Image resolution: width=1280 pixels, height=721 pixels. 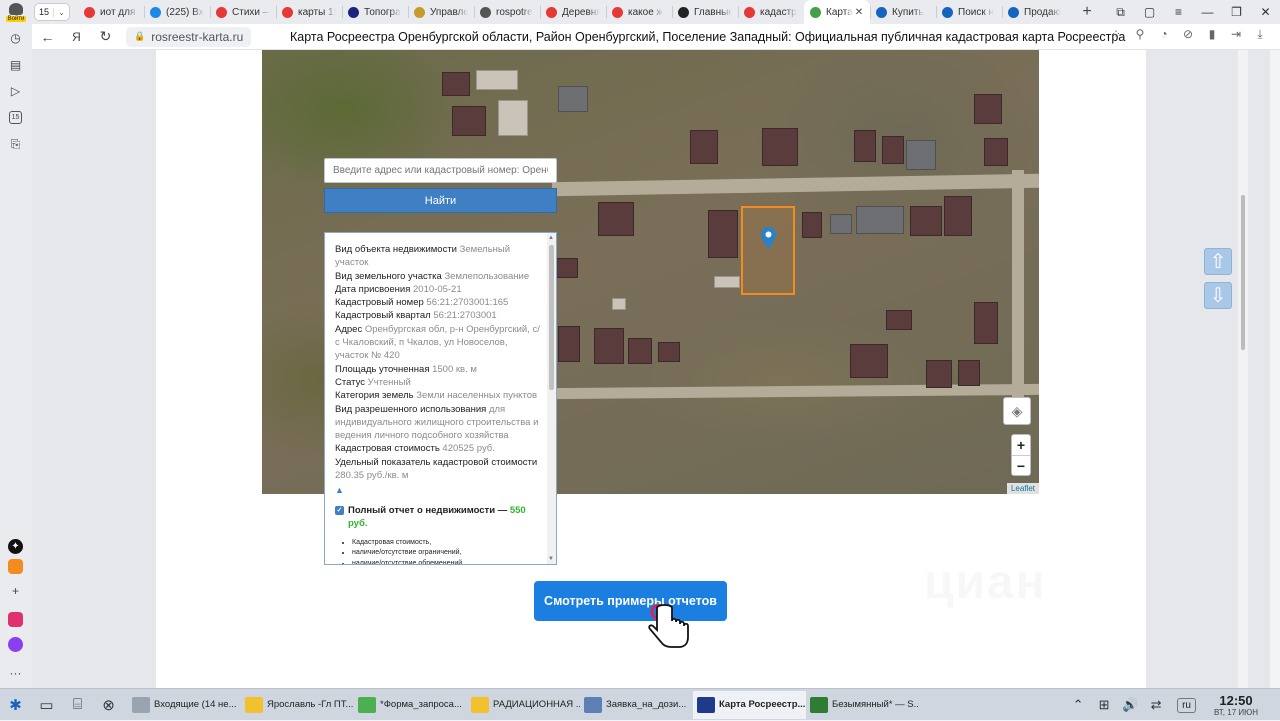 What do you see at coordinates (1021, 445) in the screenshot?
I see `zoom-in-button: +` at bounding box center [1021, 445].